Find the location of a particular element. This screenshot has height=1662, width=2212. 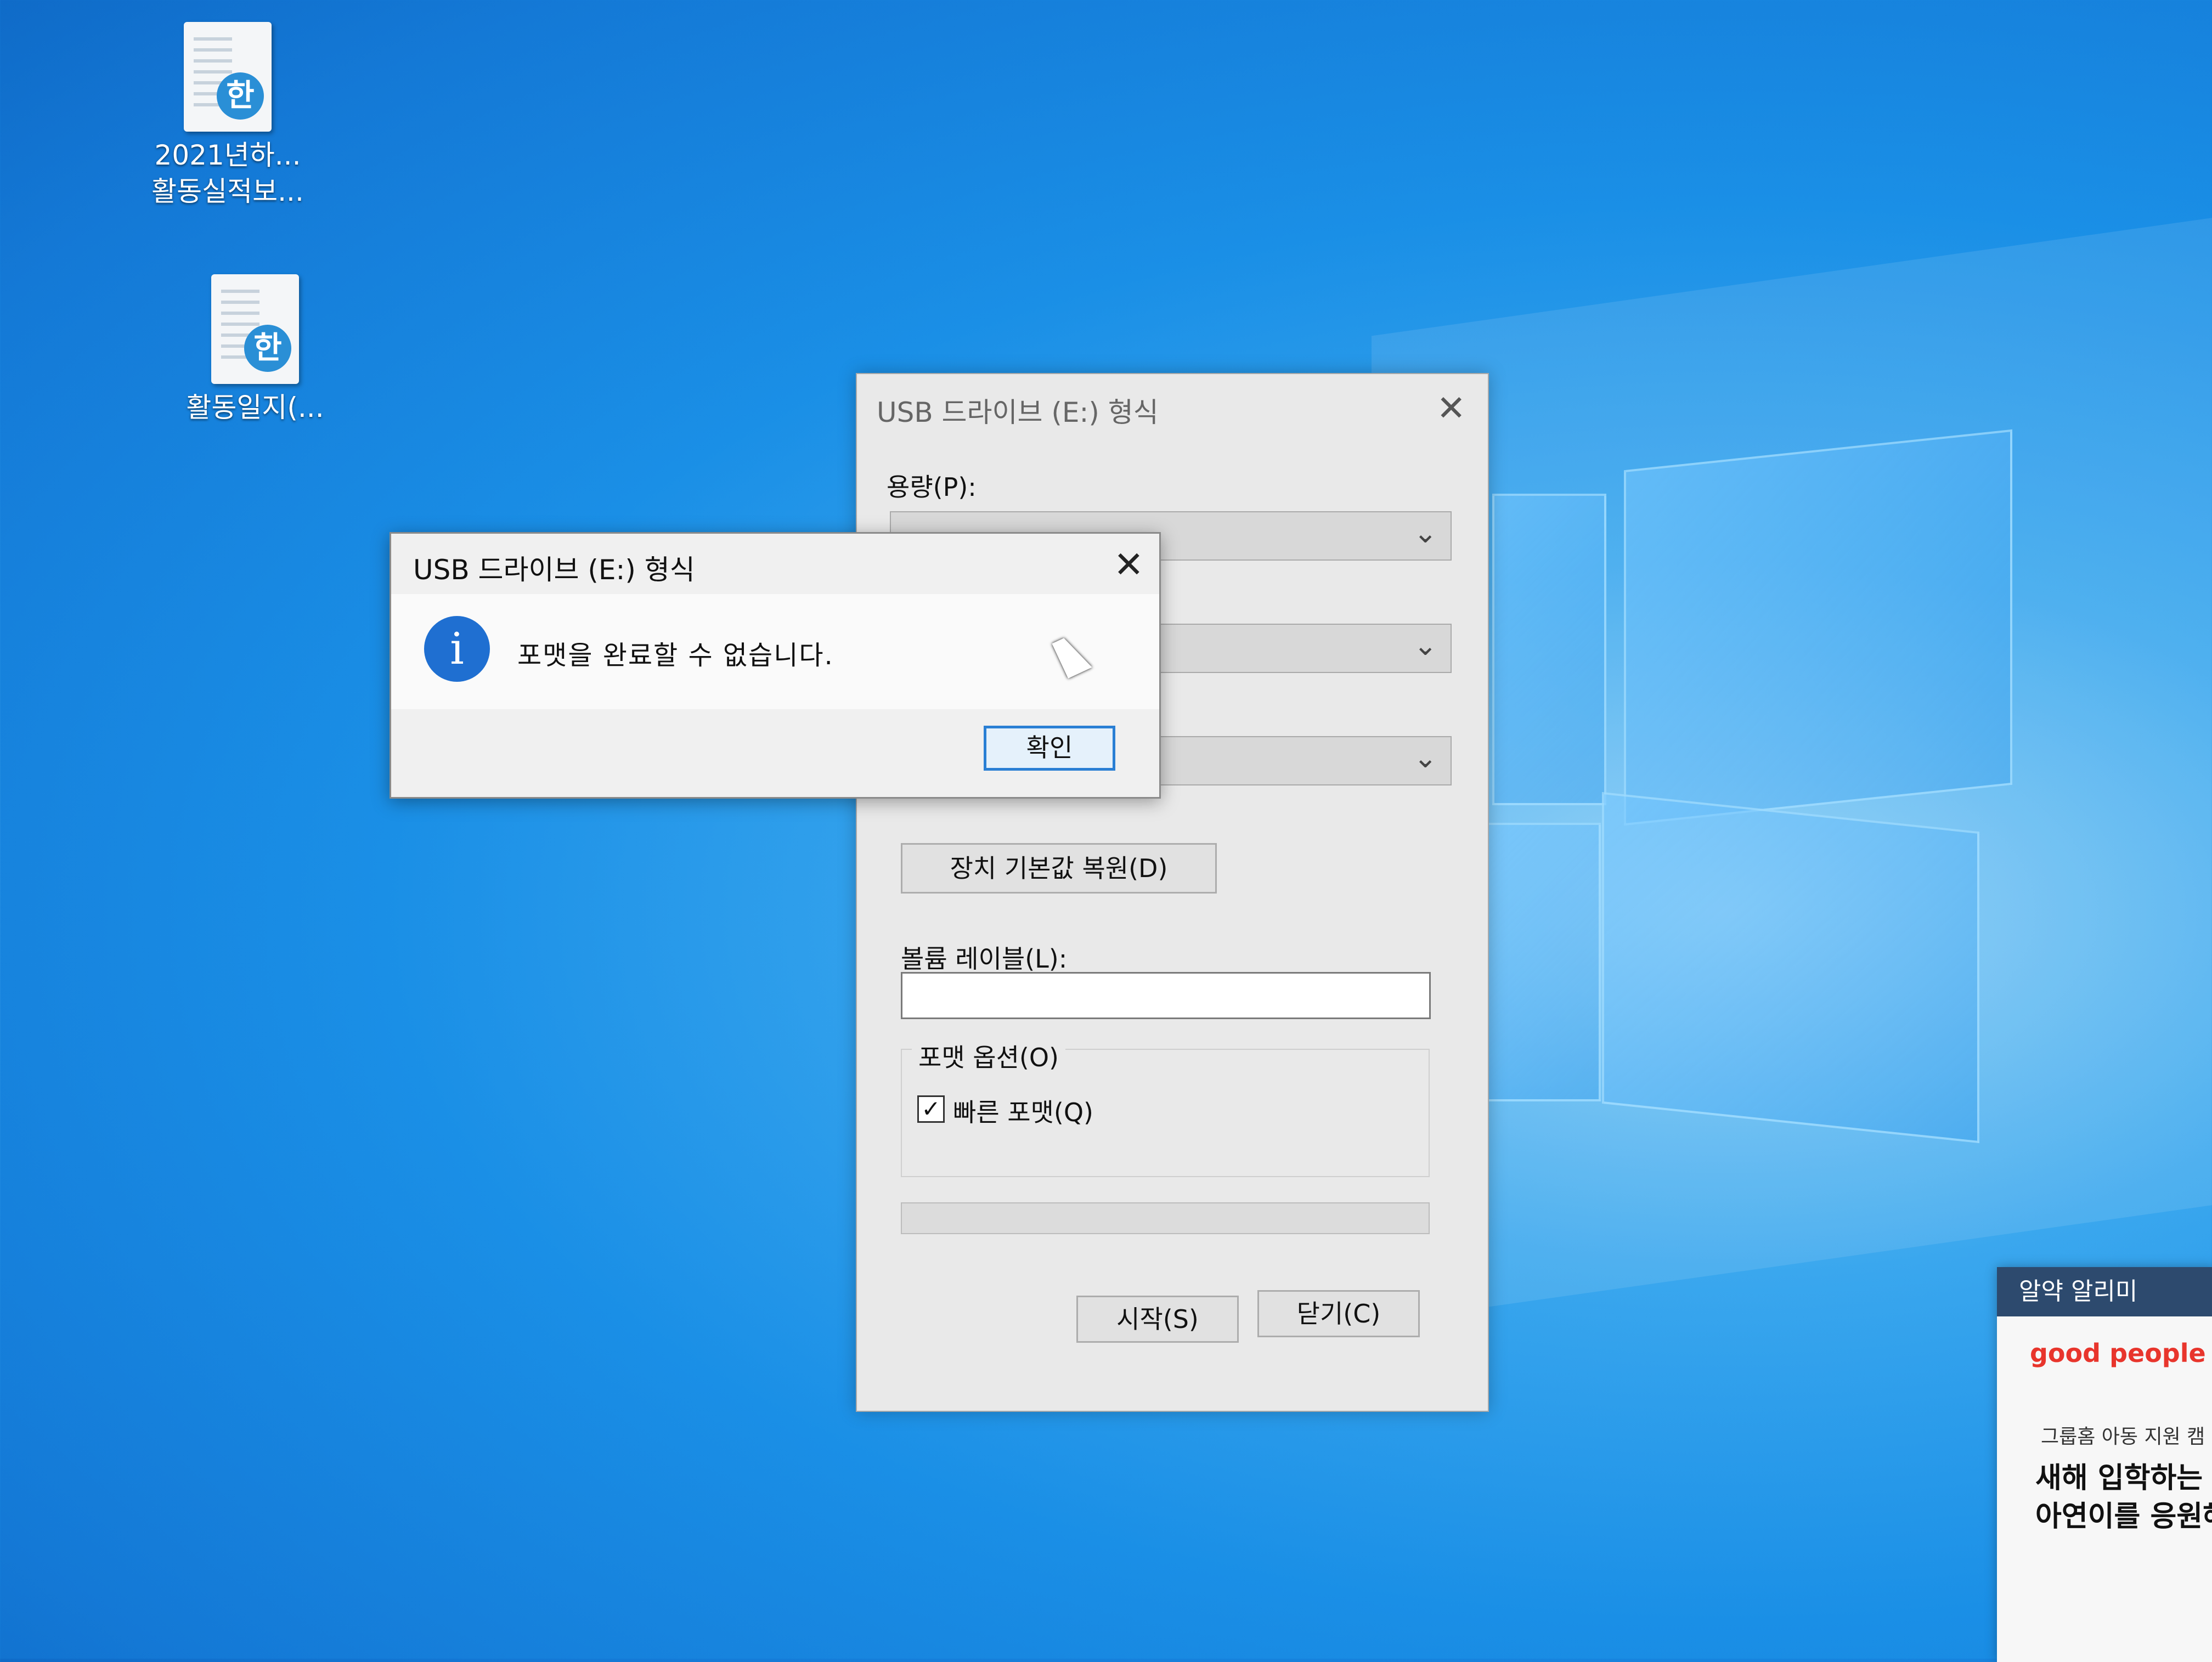

capacity-label: 용량(P): is located at coordinates (932, 487).